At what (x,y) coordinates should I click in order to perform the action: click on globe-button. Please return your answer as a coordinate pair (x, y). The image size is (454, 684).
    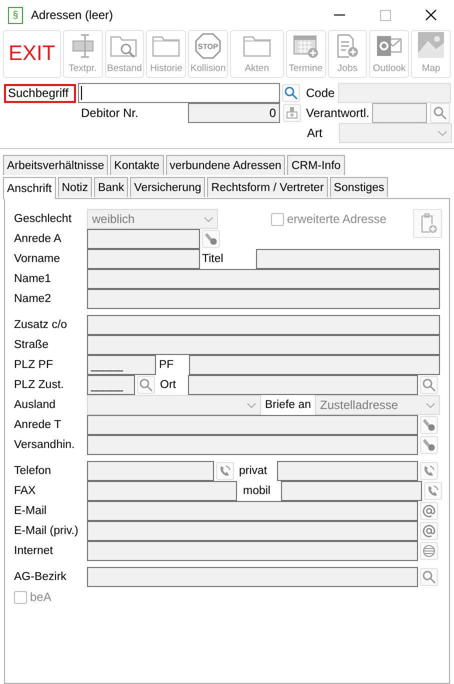
    Looking at the image, I should click on (429, 551).